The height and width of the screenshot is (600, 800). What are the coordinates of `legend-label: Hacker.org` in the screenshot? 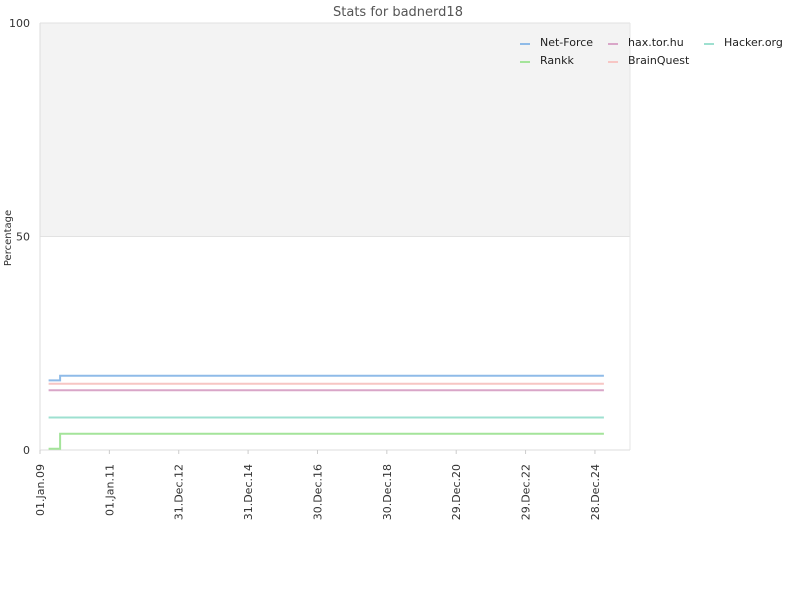 It's located at (753, 42).